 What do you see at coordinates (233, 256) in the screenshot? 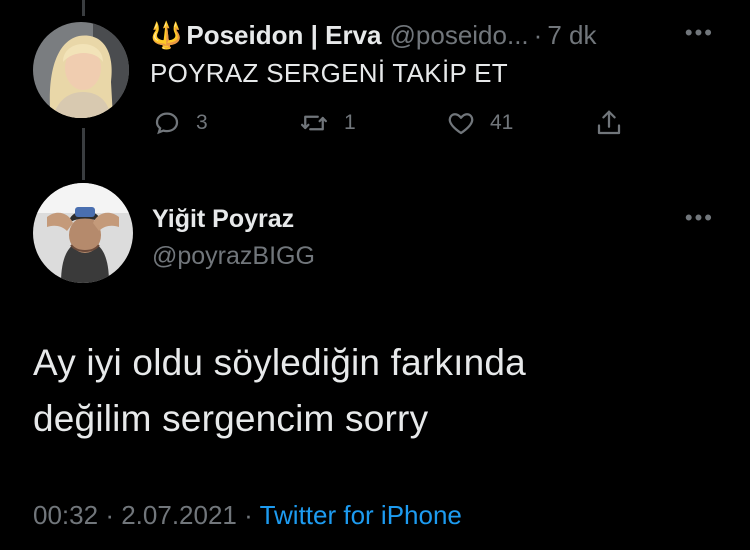
I see `main-handle: @poyrazBIGG` at bounding box center [233, 256].